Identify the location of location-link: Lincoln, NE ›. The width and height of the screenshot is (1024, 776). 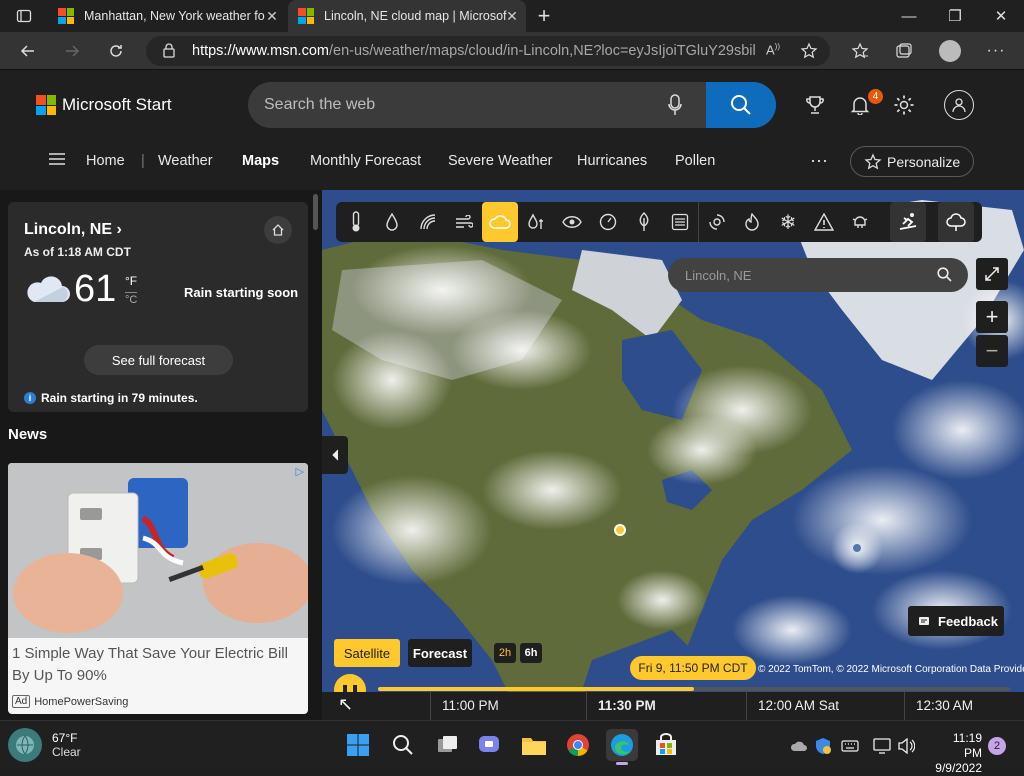
(73, 230).